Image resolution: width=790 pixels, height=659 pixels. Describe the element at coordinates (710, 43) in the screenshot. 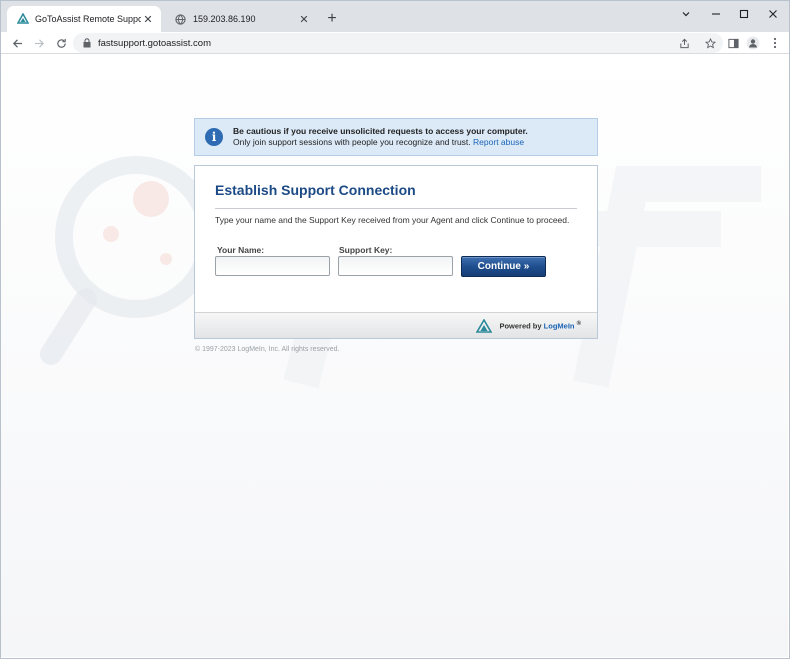

I see `bookmark-star-icon` at that location.